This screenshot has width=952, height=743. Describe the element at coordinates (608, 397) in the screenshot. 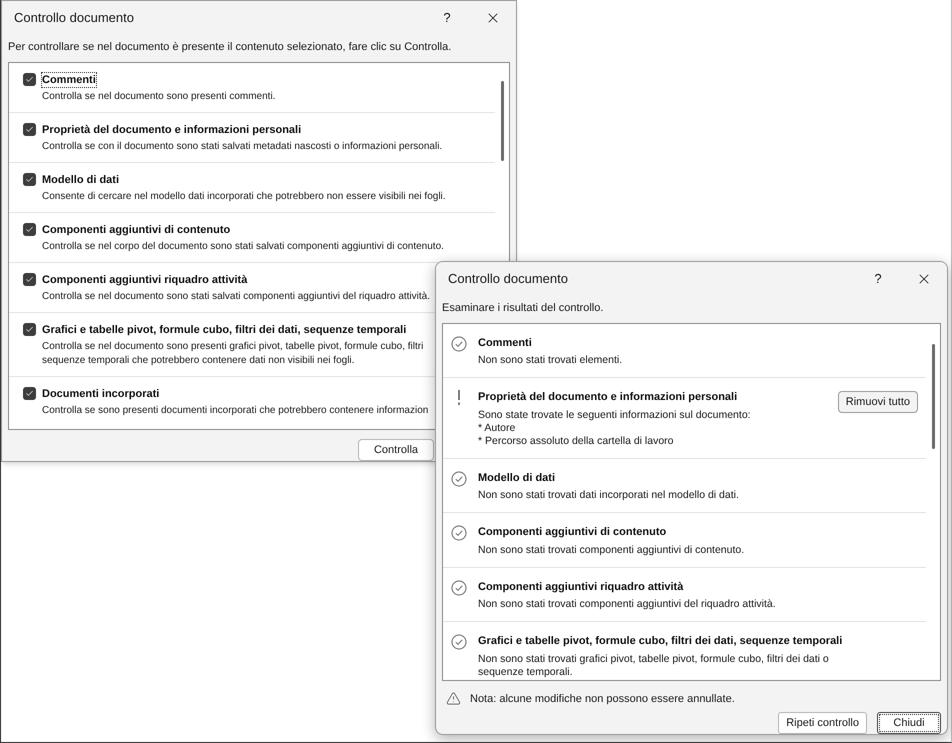

I see `result-title: Proprietà del documento e informazioni personali` at that location.